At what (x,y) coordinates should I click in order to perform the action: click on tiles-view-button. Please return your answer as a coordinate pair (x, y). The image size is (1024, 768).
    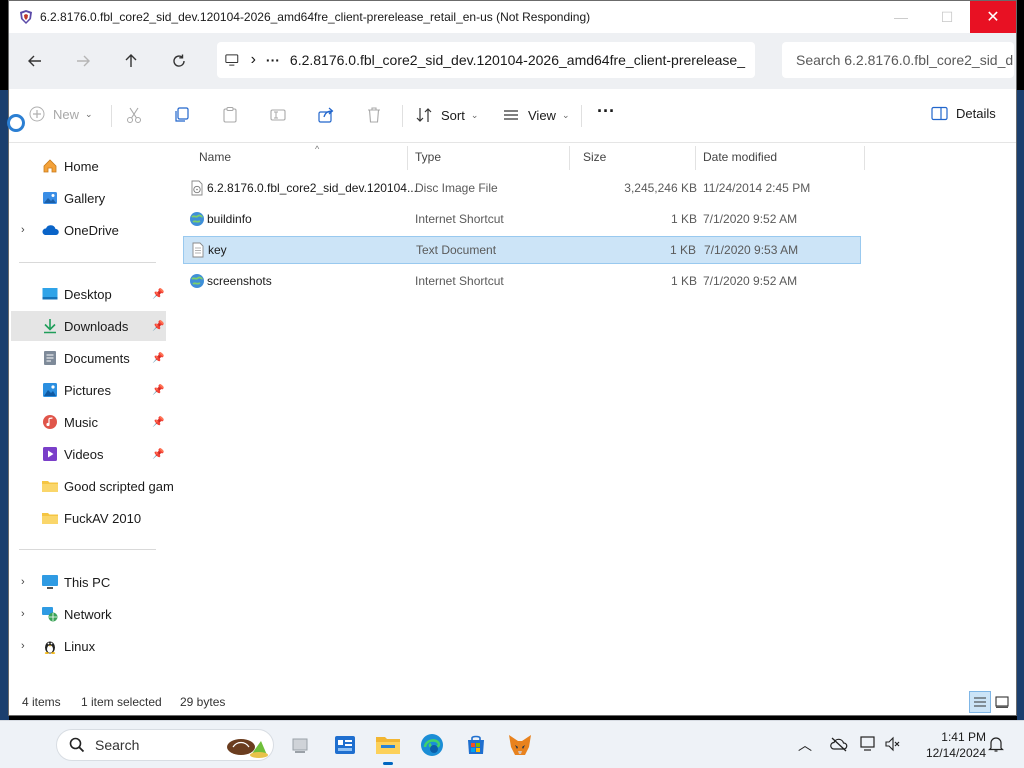
    Looking at the image, I should click on (1002, 702).